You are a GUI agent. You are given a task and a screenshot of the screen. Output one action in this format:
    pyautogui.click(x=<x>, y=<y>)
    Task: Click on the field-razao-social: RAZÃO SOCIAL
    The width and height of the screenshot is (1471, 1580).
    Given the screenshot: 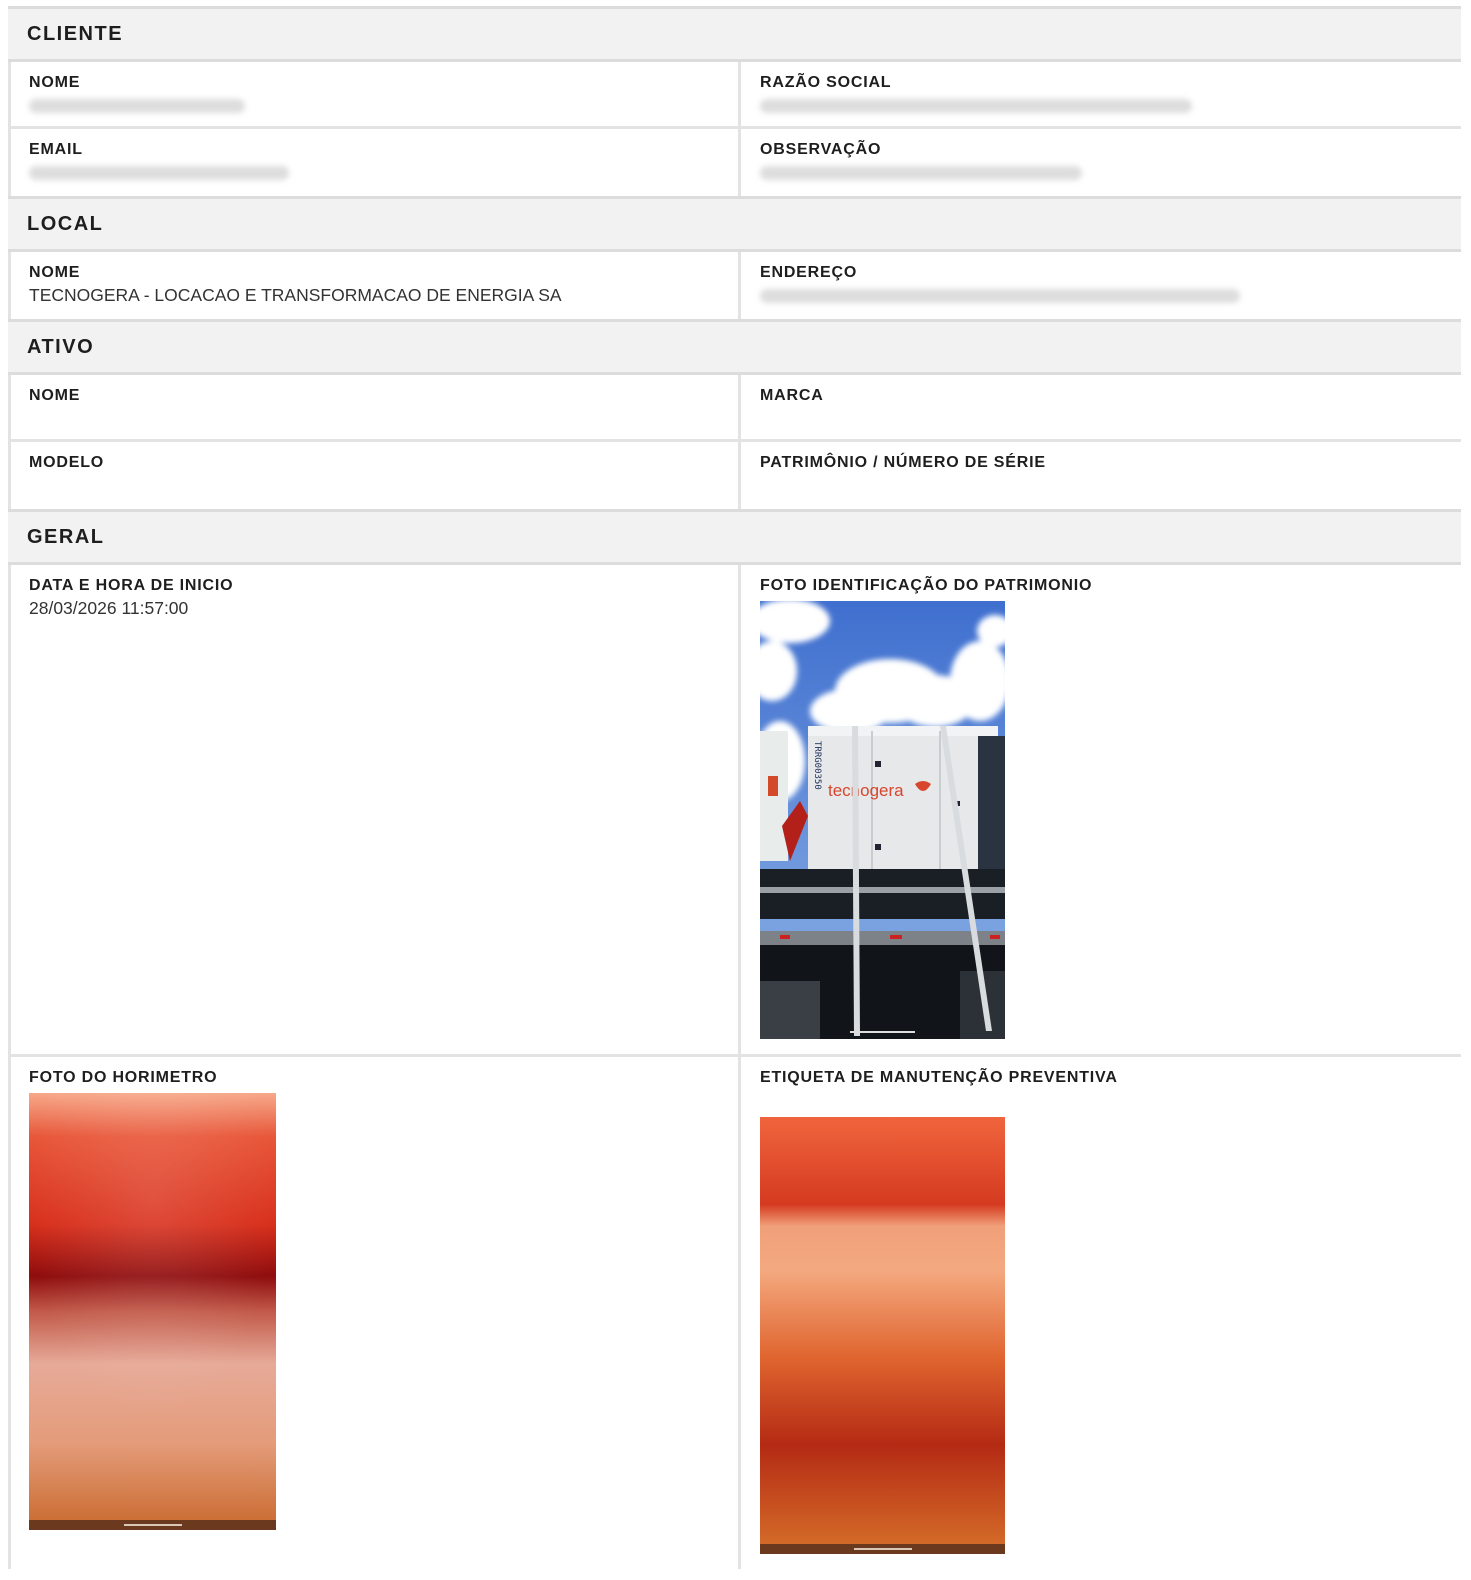 What is the action you would take?
    pyautogui.click(x=1101, y=94)
    